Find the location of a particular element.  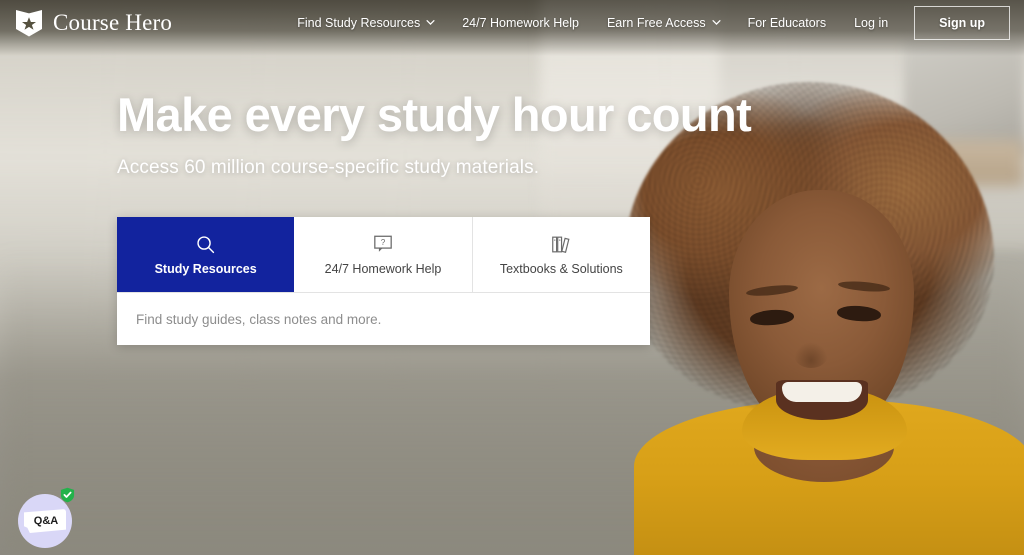

person-mouth is located at coordinates (822, 400).